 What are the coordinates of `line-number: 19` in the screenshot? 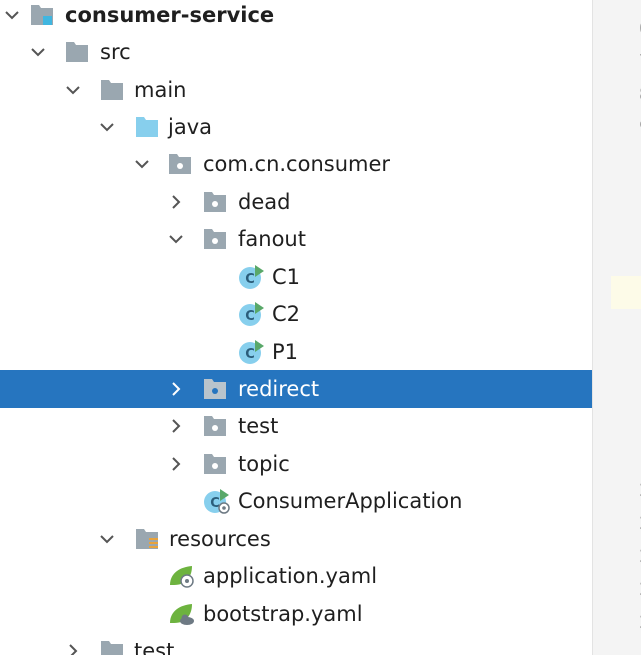 It's located at (626, 457).